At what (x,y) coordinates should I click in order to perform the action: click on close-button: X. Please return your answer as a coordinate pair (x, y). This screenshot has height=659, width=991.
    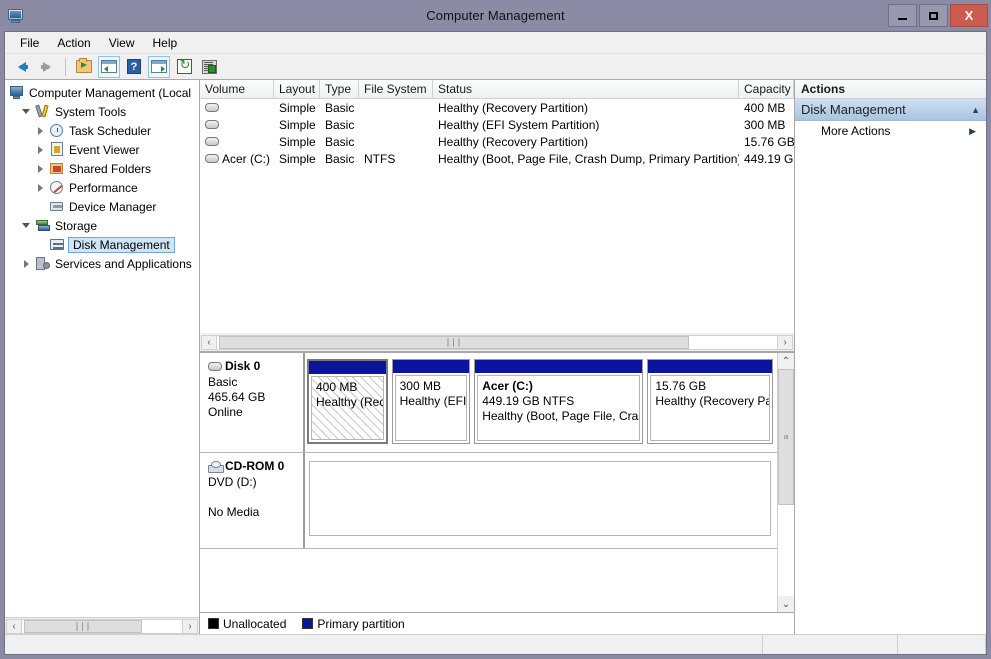
    Looking at the image, I should click on (969, 15).